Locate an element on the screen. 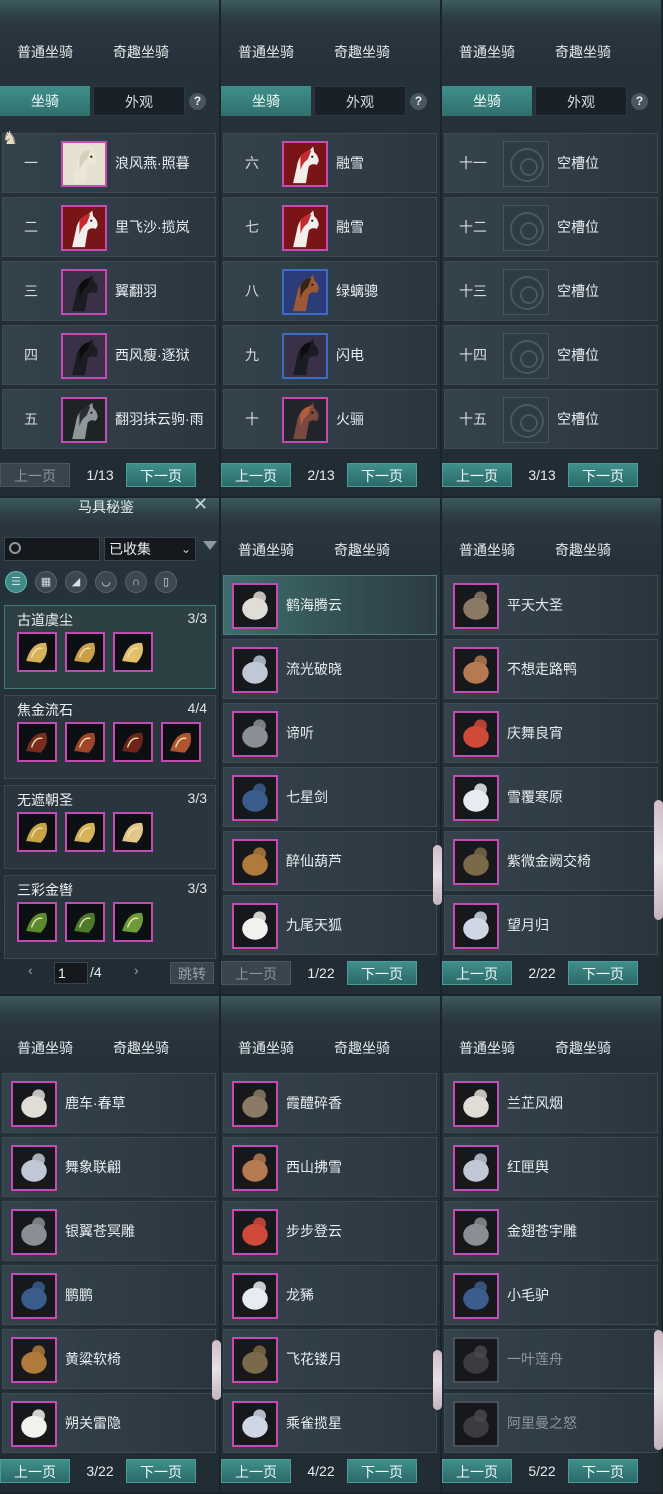  gear-set-card: 焦金流石 4/4 is located at coordinates (110, 737).